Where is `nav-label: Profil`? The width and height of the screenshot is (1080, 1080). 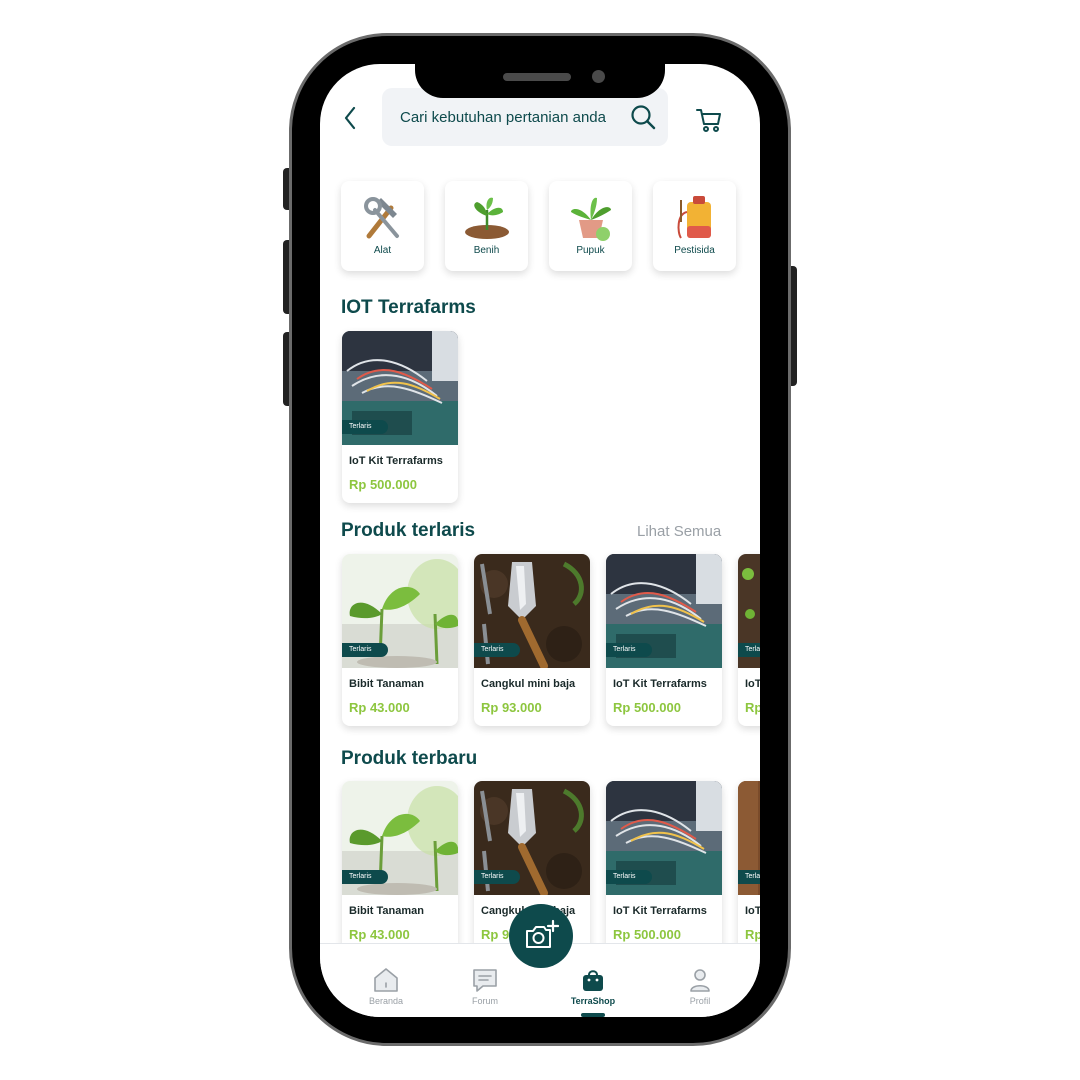 nav-label: Profil is located at coordinates (700, 1001).